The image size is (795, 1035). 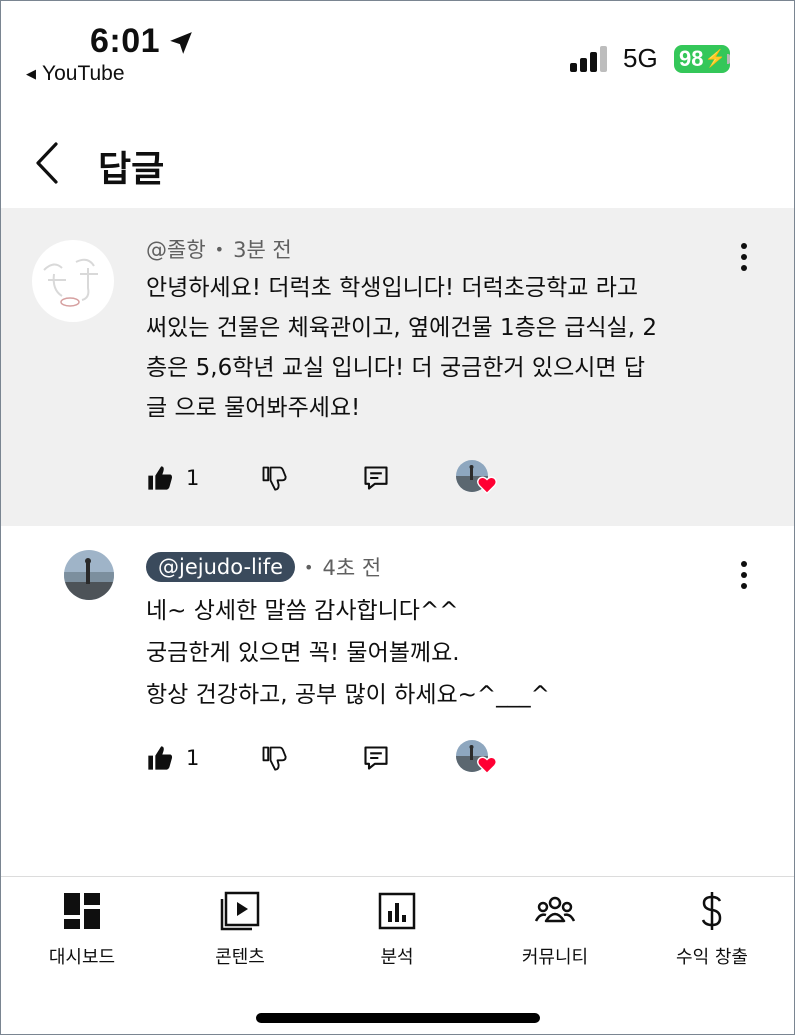 I want to click on nav-dashboard: 대시보드, so click(x=82, y=929).